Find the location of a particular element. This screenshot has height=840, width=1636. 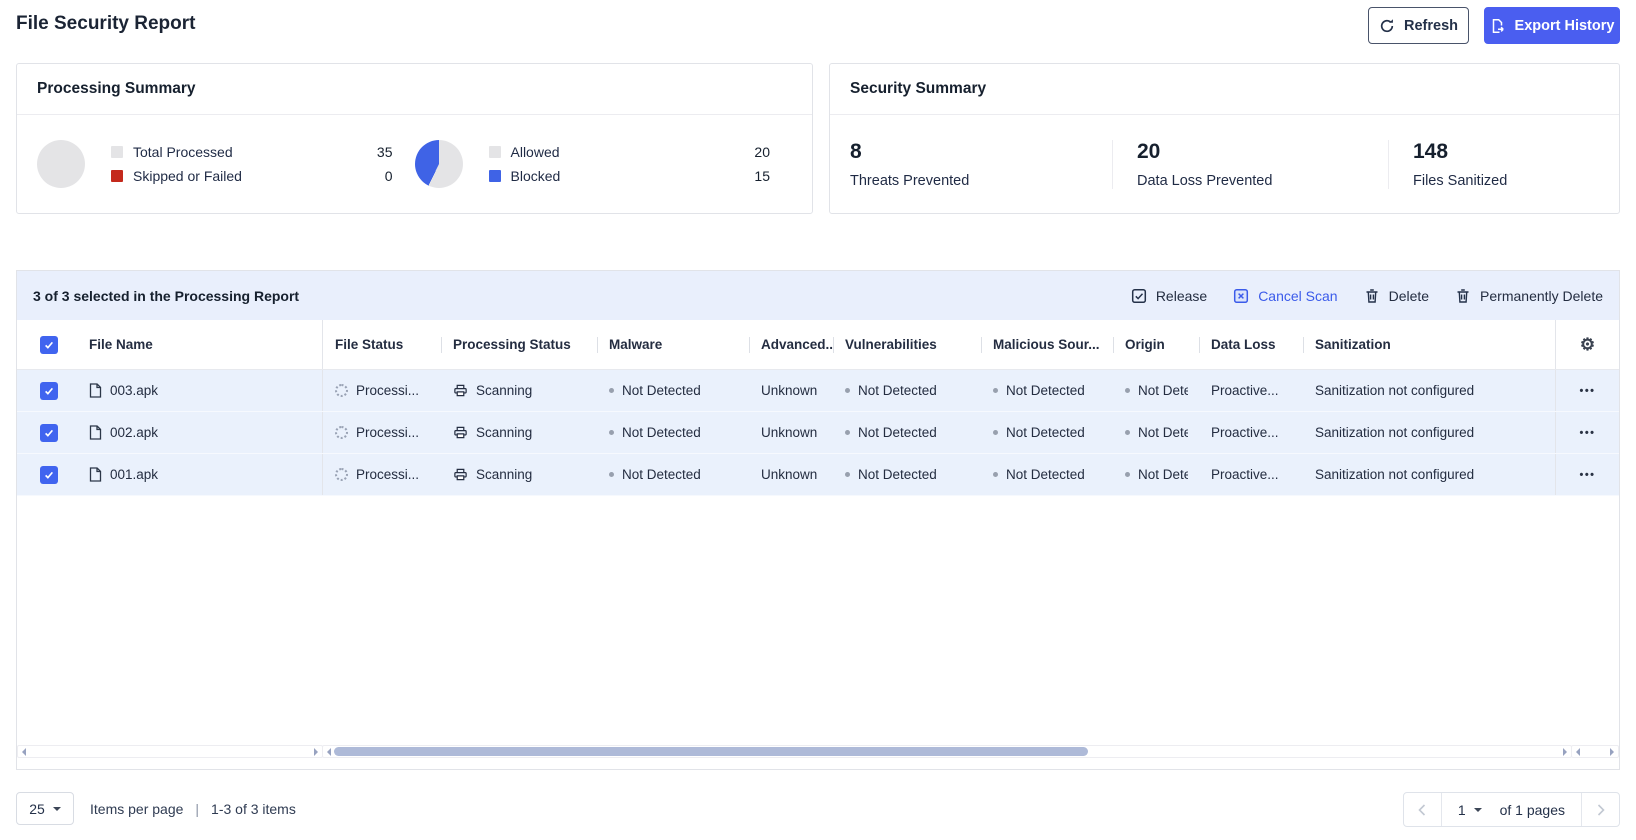

stat-value: 20 is located at coordinates (1149, 151).